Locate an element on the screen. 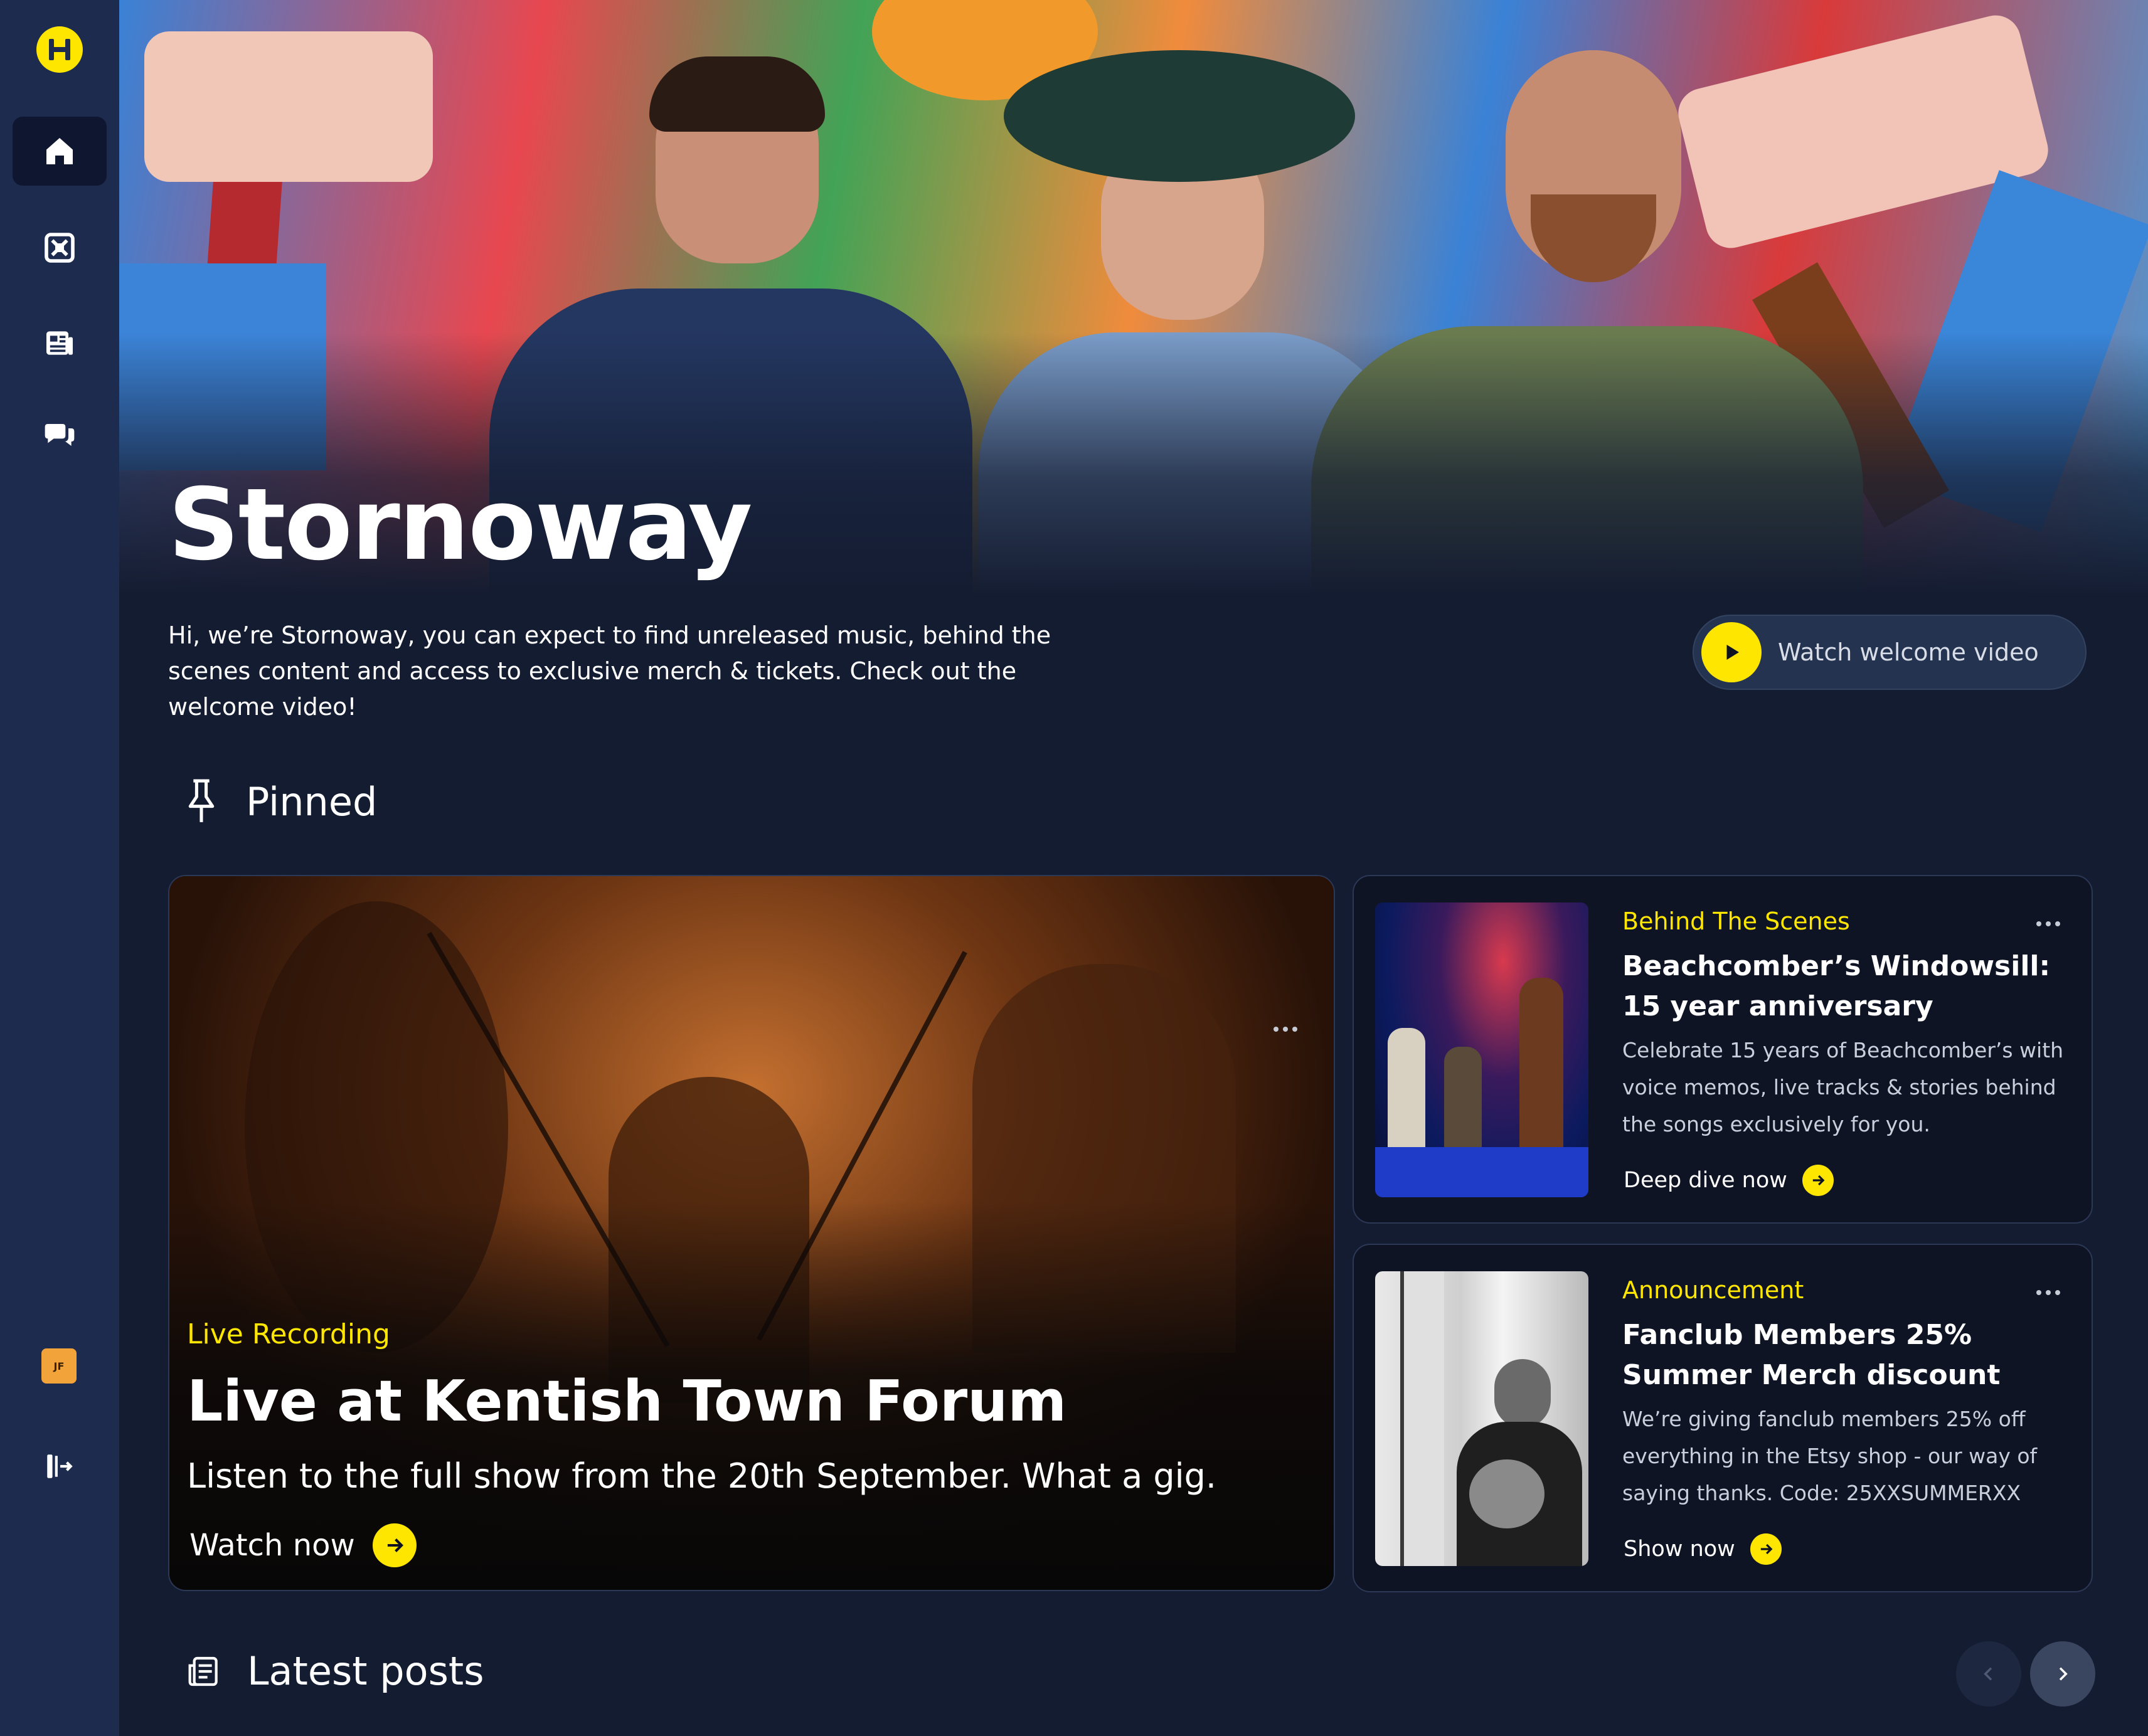 The image size is (2148, 1736). watch-now-label: Watch now is located at coordinates (272, 1545).